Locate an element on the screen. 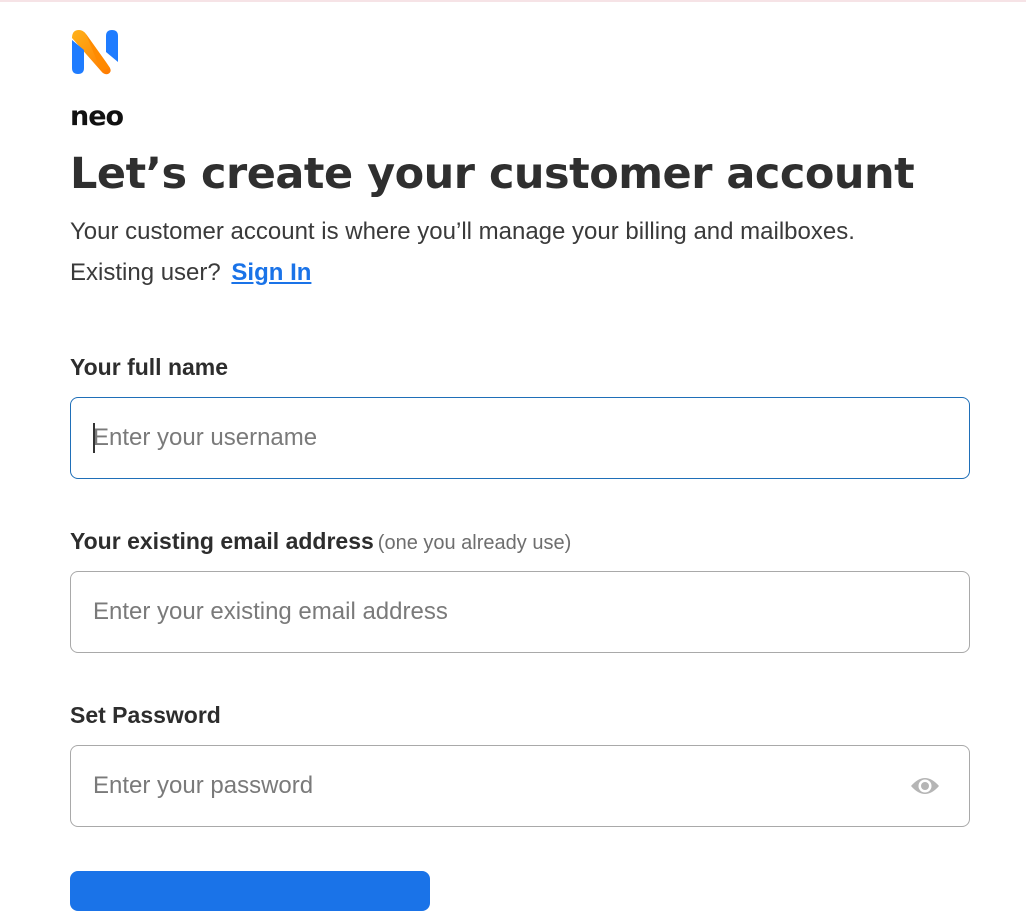 This screenshot has width=1026, height=911. email-label-hint: (one you already use) is located at coordinates (474, 543).